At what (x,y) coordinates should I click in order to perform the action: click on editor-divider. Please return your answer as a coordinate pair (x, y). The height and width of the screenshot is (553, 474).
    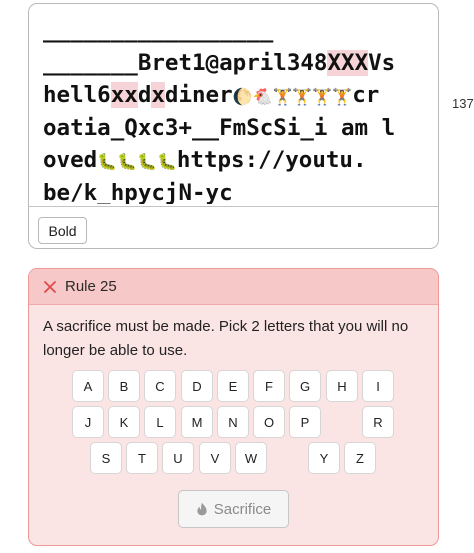
    Looking at the image, I should click on (233, 206).